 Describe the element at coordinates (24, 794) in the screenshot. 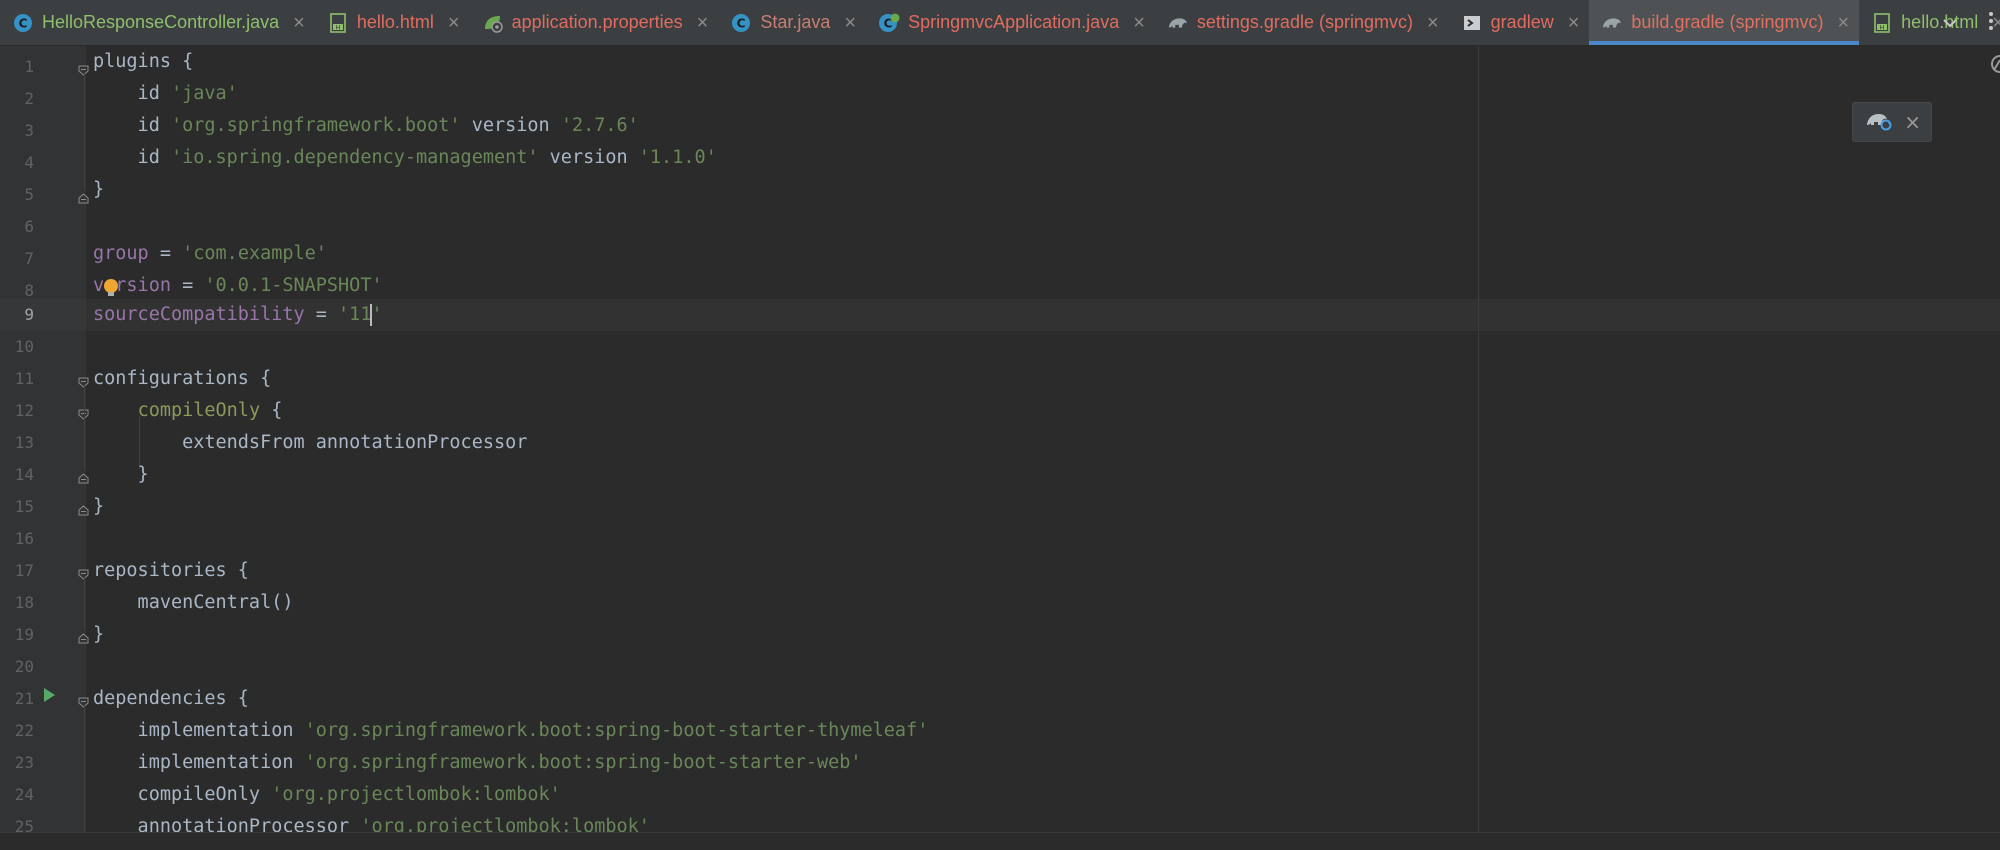

I see `line-number: 24` at that location.